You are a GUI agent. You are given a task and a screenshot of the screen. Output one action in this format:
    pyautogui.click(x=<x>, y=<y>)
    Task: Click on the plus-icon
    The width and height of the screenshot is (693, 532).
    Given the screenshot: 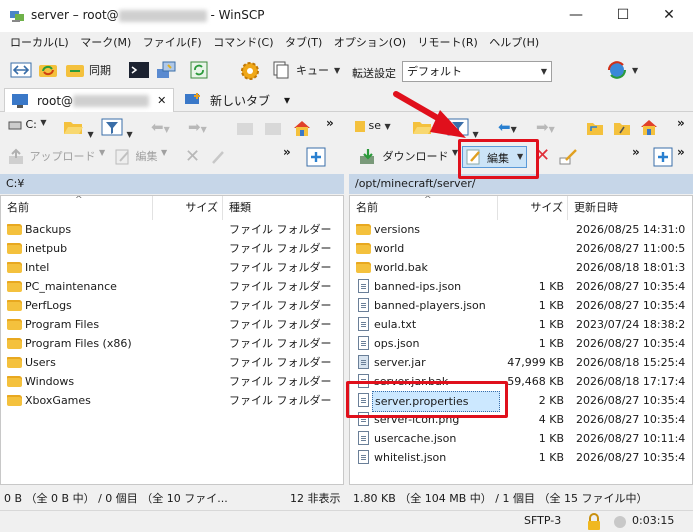 What is the action you would take?
    pyautogui.click(x=663, y=157)
    